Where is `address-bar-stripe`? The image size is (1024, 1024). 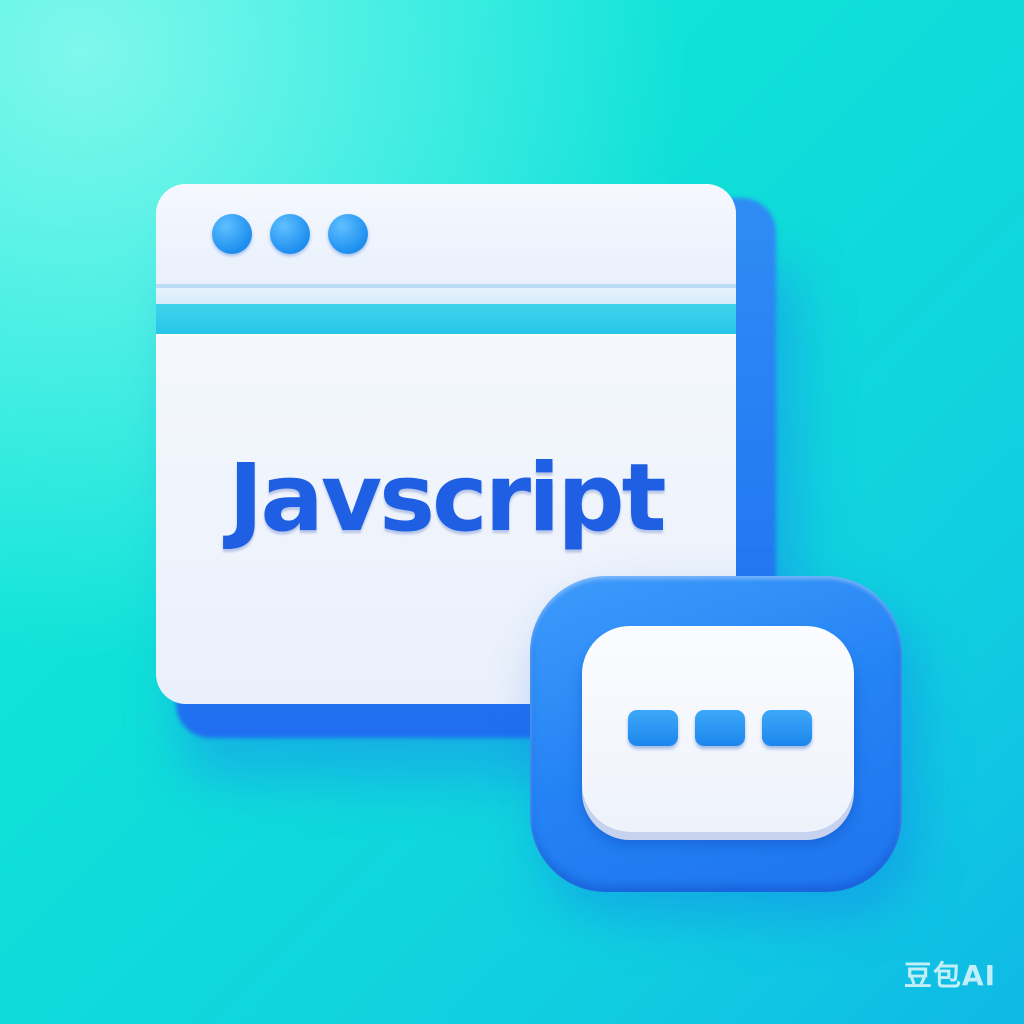
address-bar-stripe is located at coordinates (446, 319).